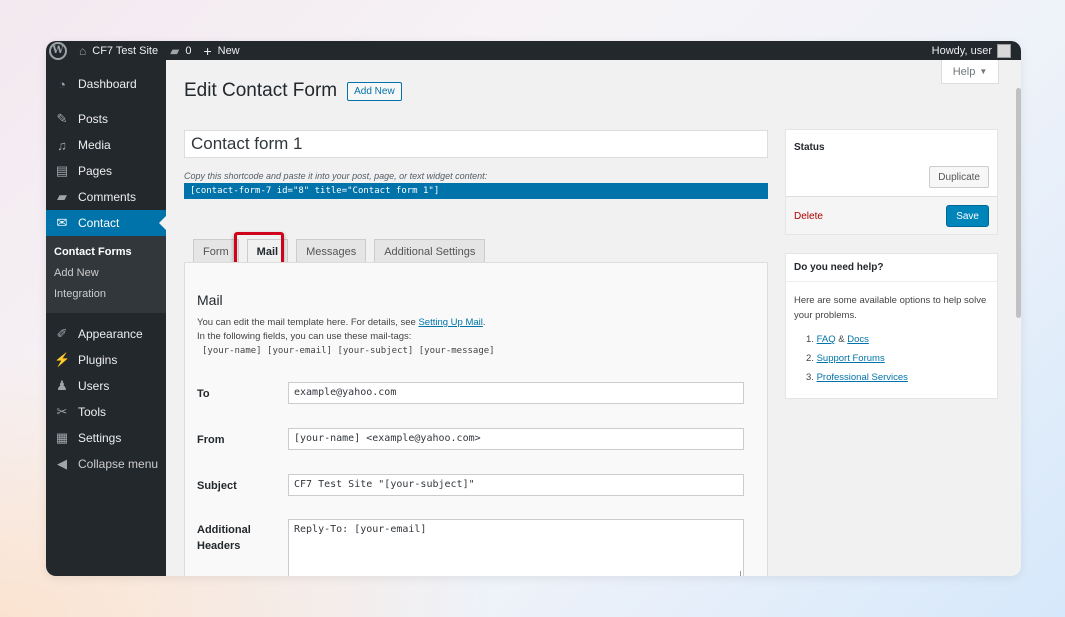 The image size is (1065, 617). I want to click on add-new-button: Add New, so click(374, 91).